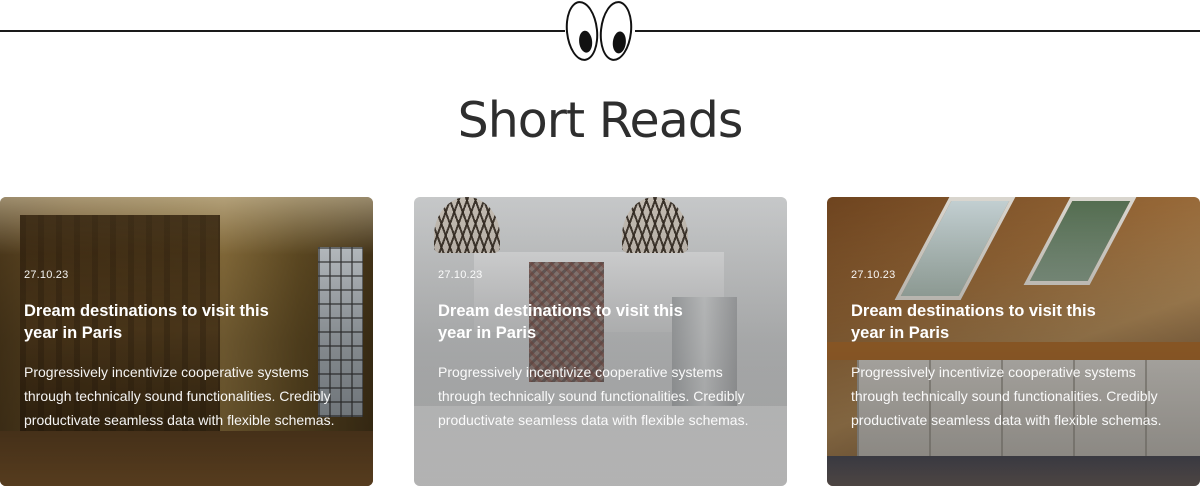  Describe the element at coordinates (616, 31) in the screenshot. I see `right-eye-icon` at that location.